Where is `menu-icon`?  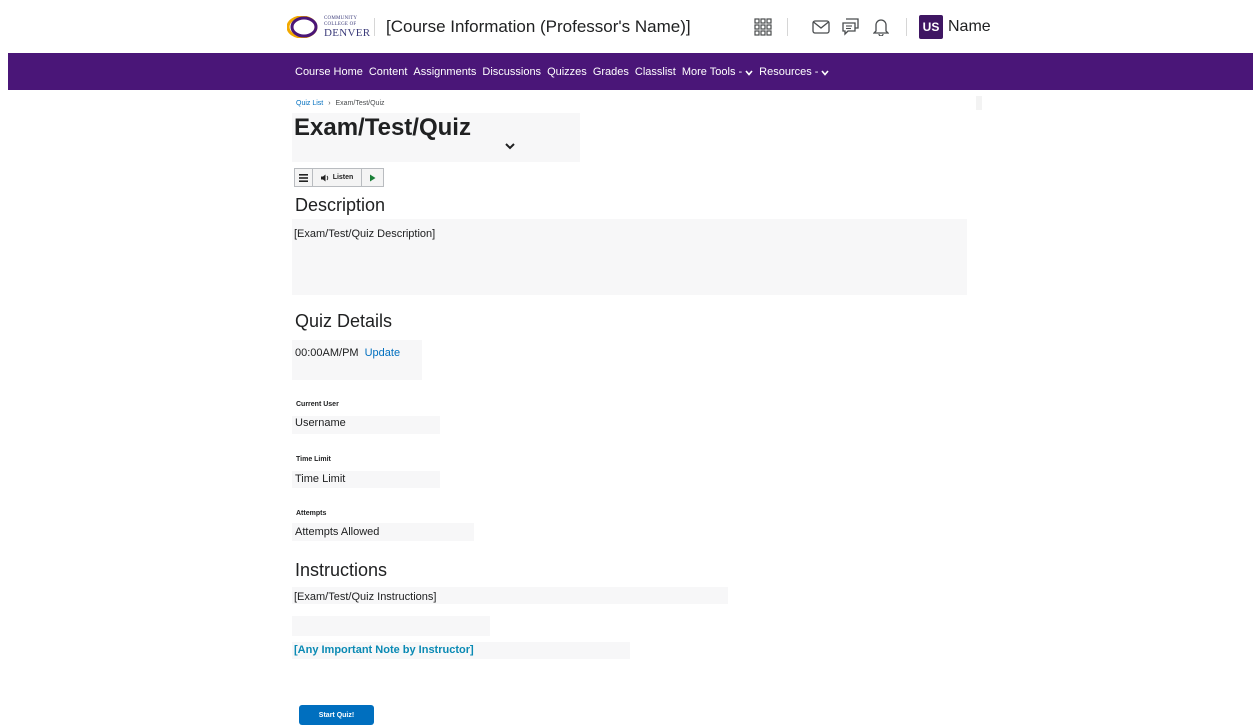
menu-icon is located at coordinates (304, 177).